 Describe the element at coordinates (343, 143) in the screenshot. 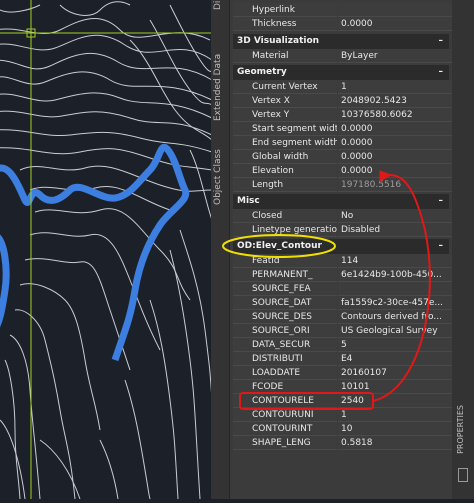

I see `row-end-segment-width: End segment width 0.0000` at that location.